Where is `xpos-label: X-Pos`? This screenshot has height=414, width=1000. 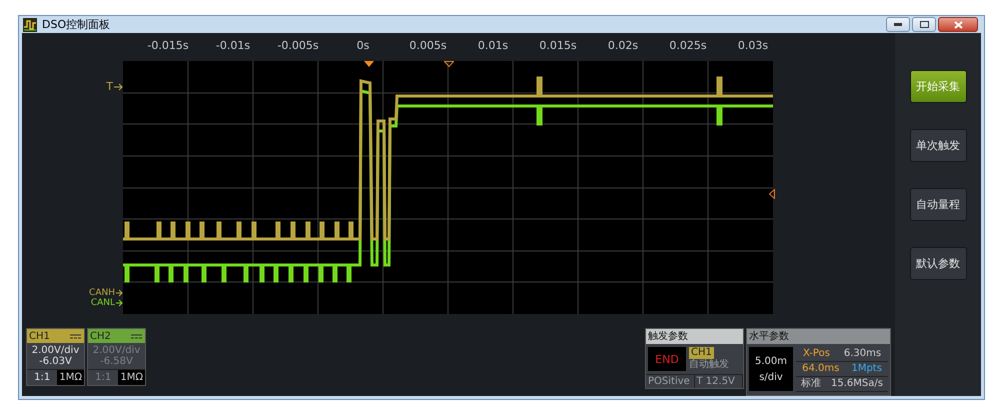 xpos-label: X-Pos is located at coordinates (816, 354).